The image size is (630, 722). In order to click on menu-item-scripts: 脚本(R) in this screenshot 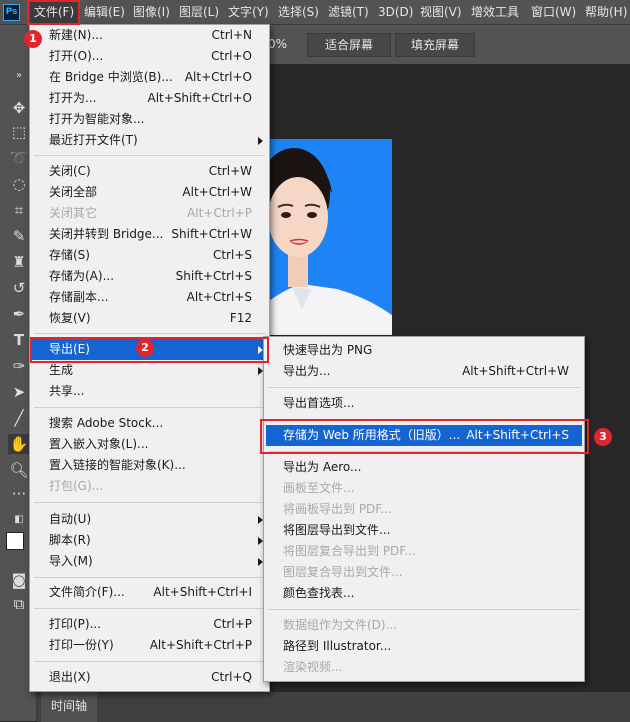, I will do `click(149, 540)`.